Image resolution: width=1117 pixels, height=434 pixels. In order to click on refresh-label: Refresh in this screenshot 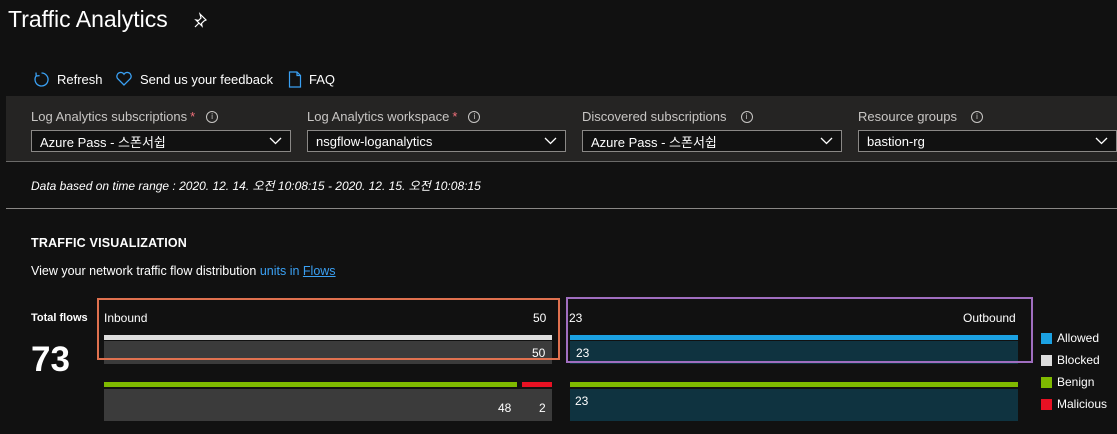, I will do `click(80, 79)`.